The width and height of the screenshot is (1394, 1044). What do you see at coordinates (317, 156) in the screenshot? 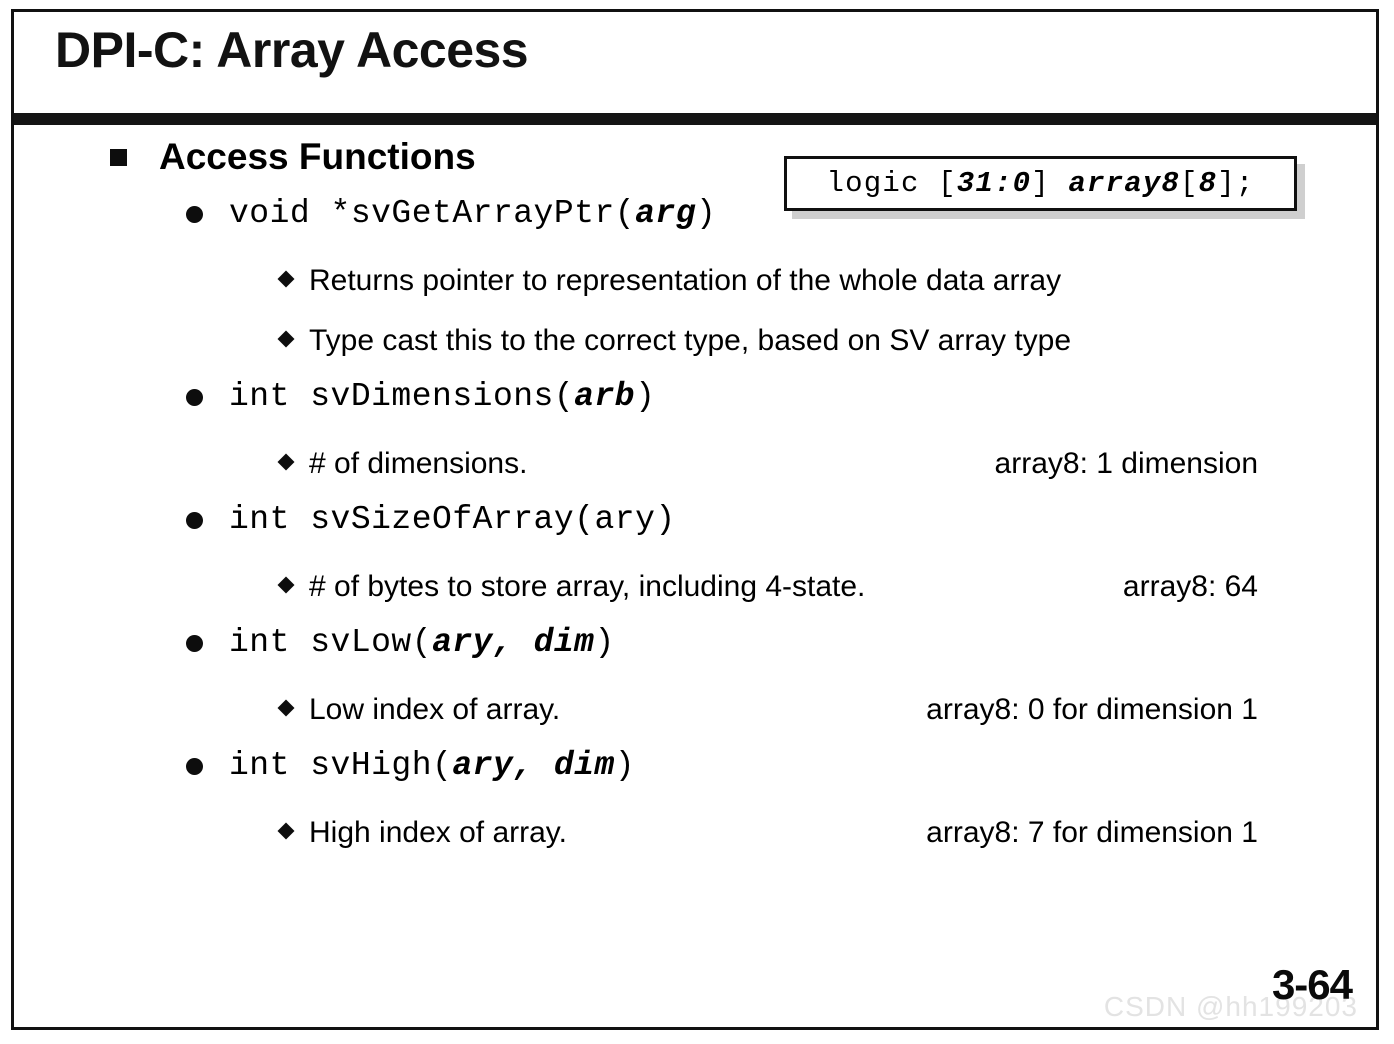
I see `section-heading-label: Access Functions` at bounding box center [317, 156].